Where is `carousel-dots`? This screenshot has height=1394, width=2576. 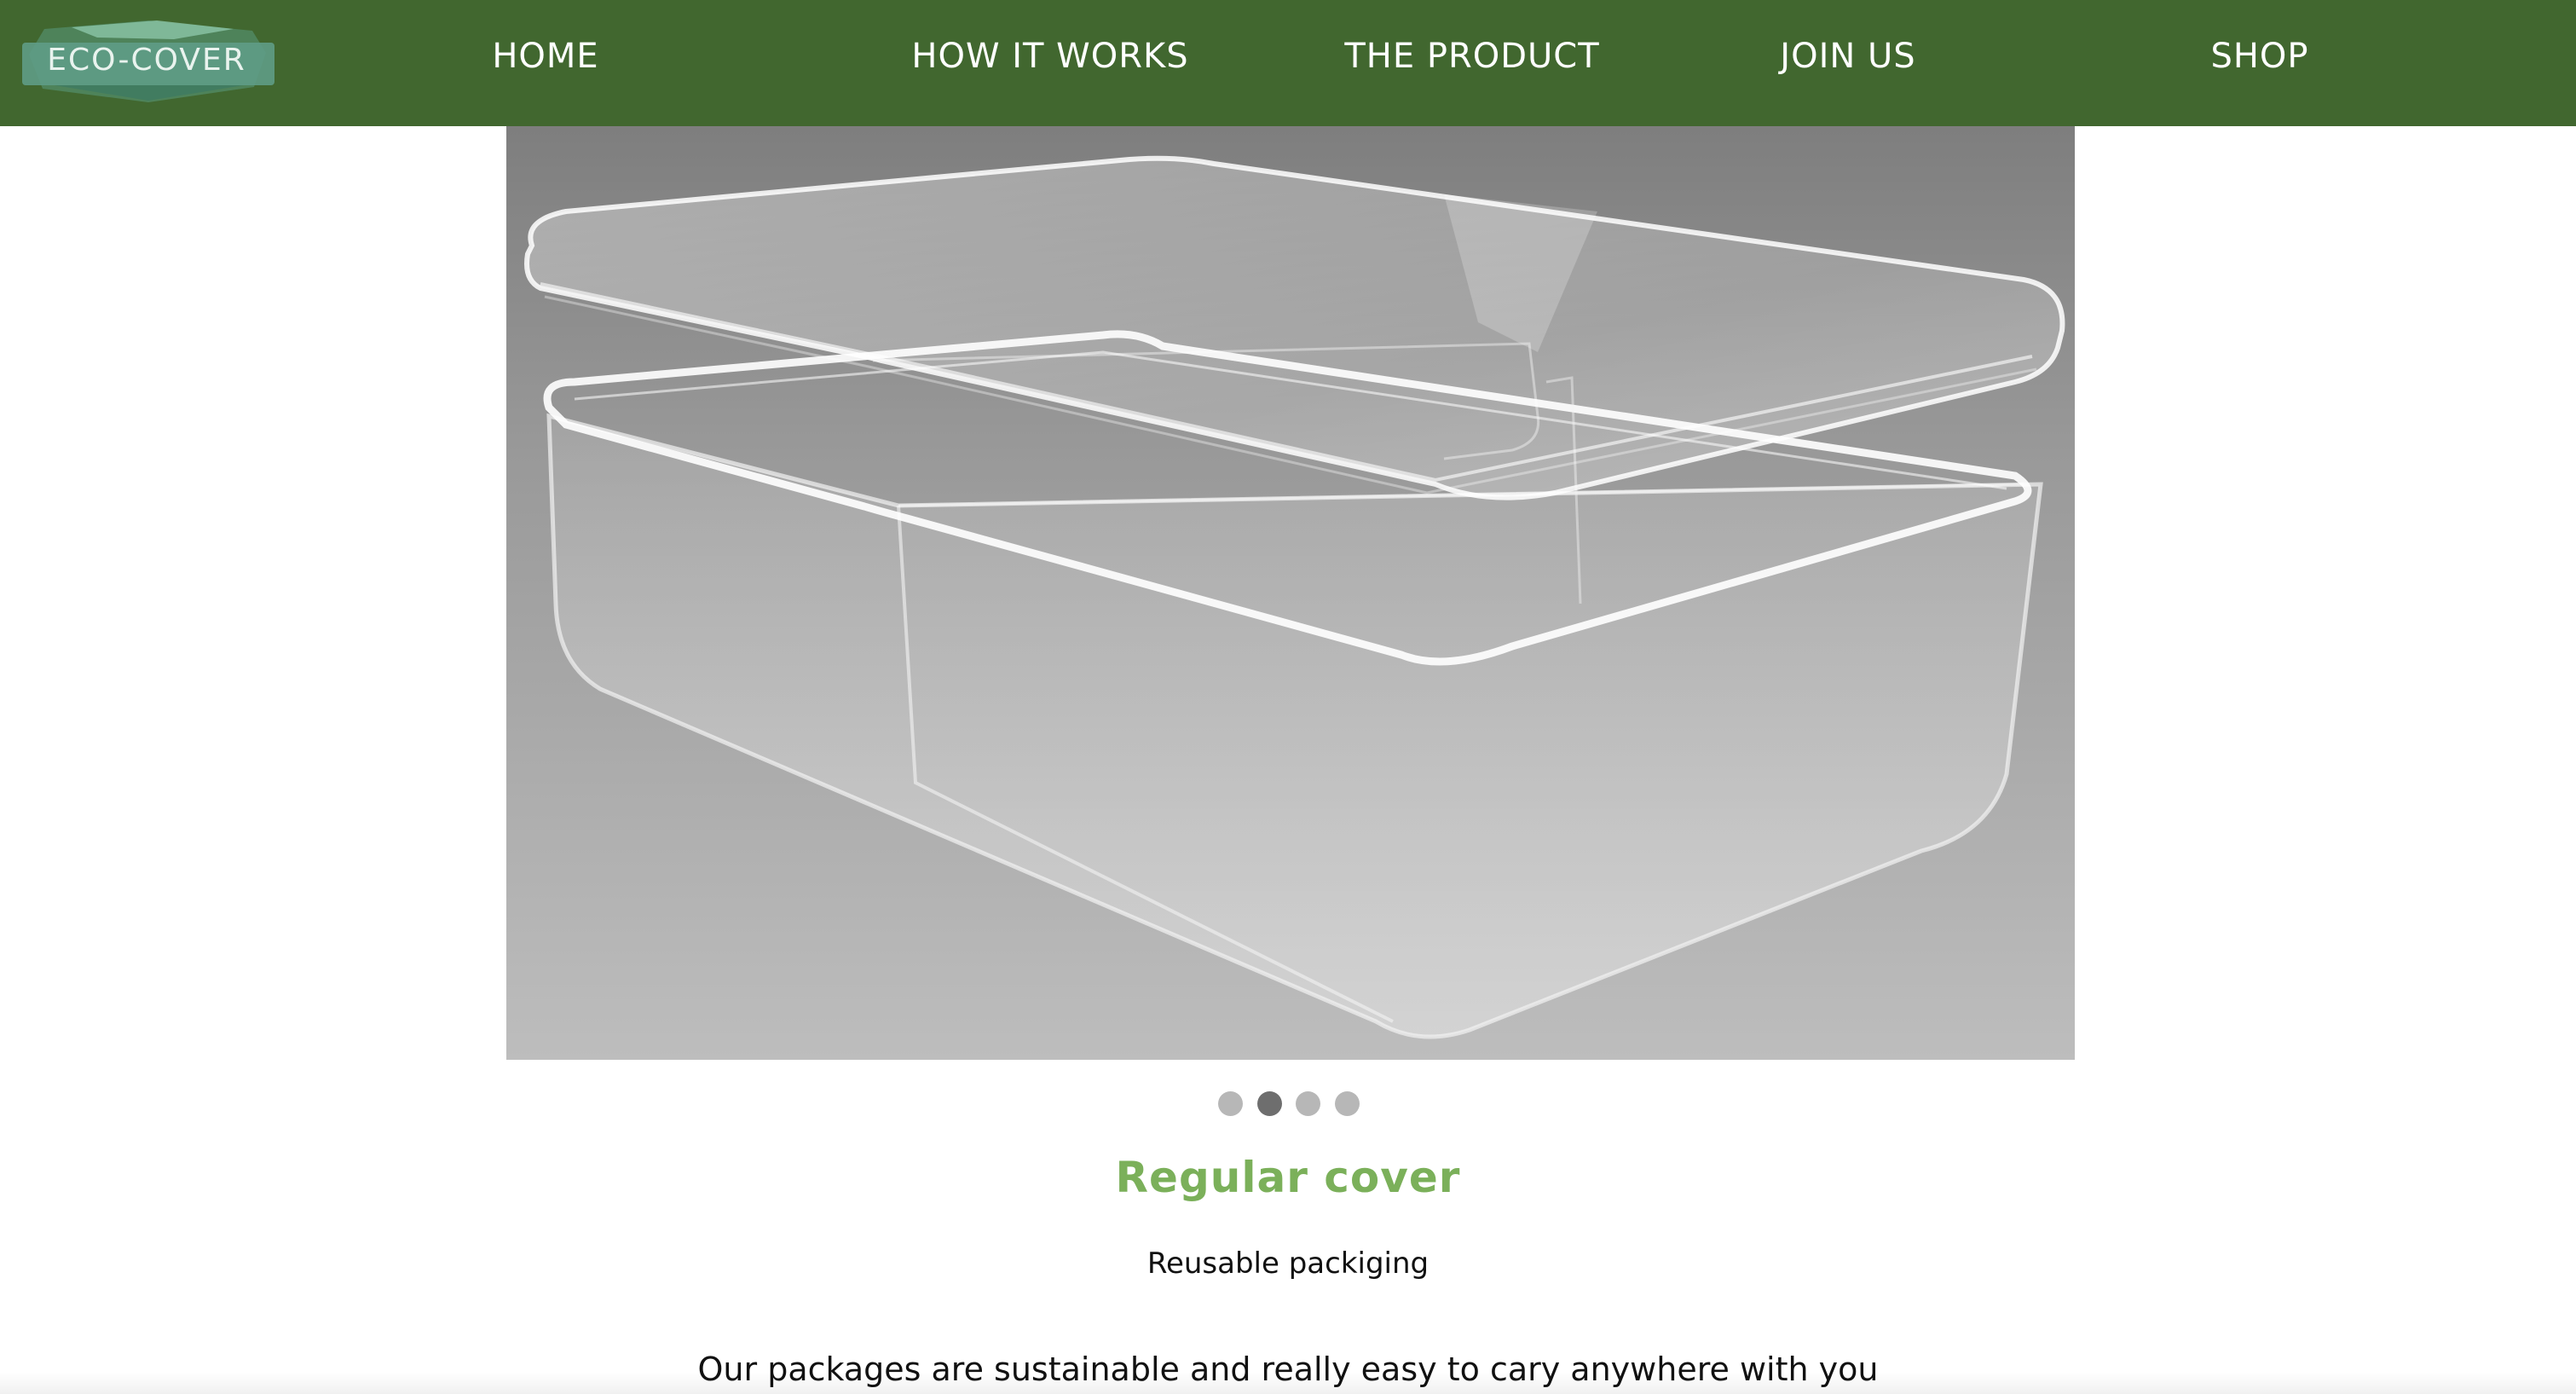 carousel-dots is located at coordinates (1288, 1105).